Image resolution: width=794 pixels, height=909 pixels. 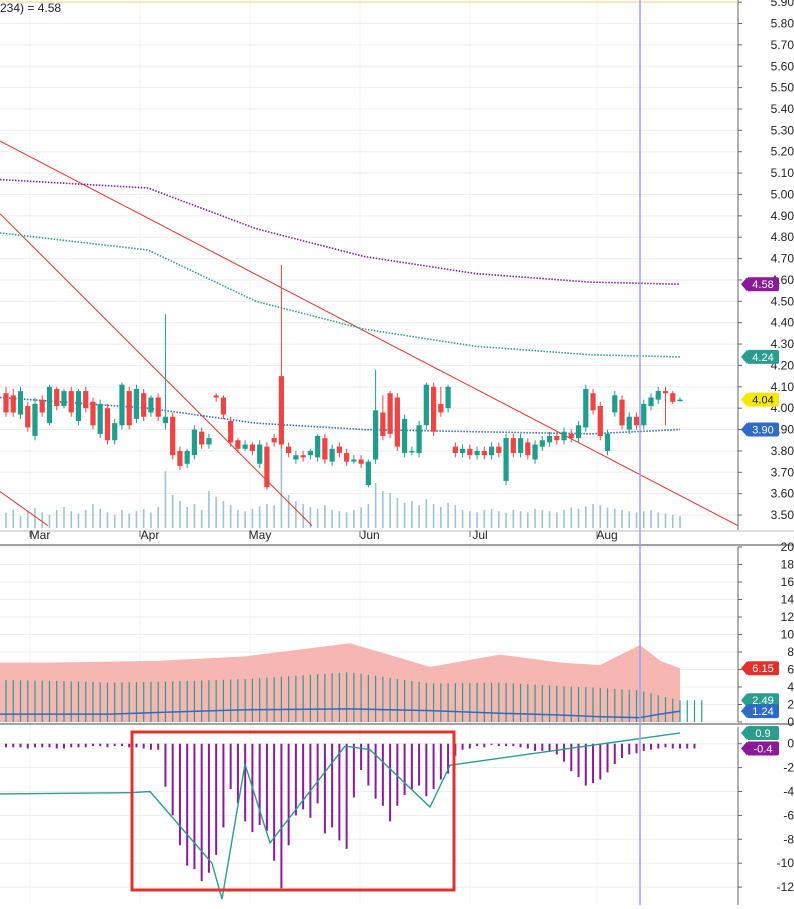 What do you see at coordinates (782, 323) in the screenshot?
I see `y-tick-label: 4.40` at bounding box center [782, 323].